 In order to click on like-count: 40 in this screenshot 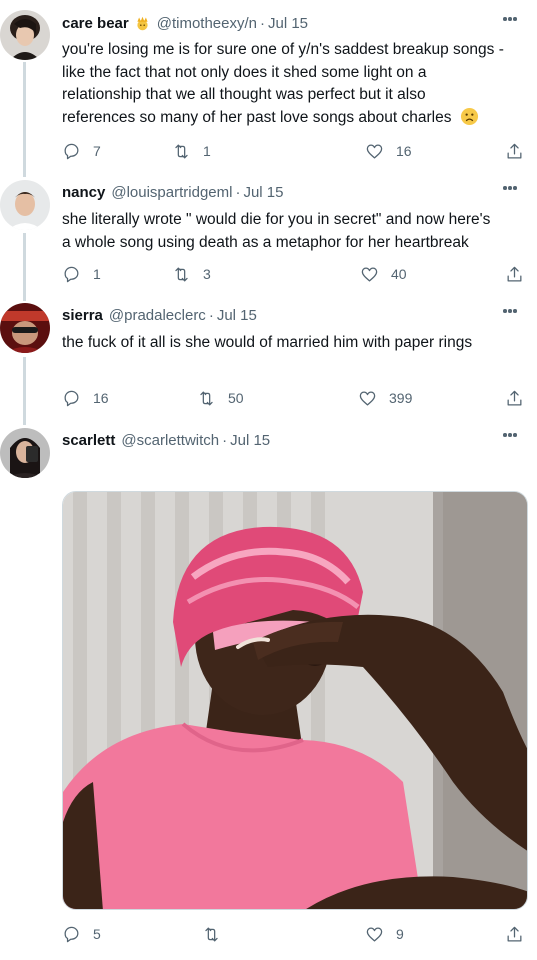, I will do `click(399, 274)`.